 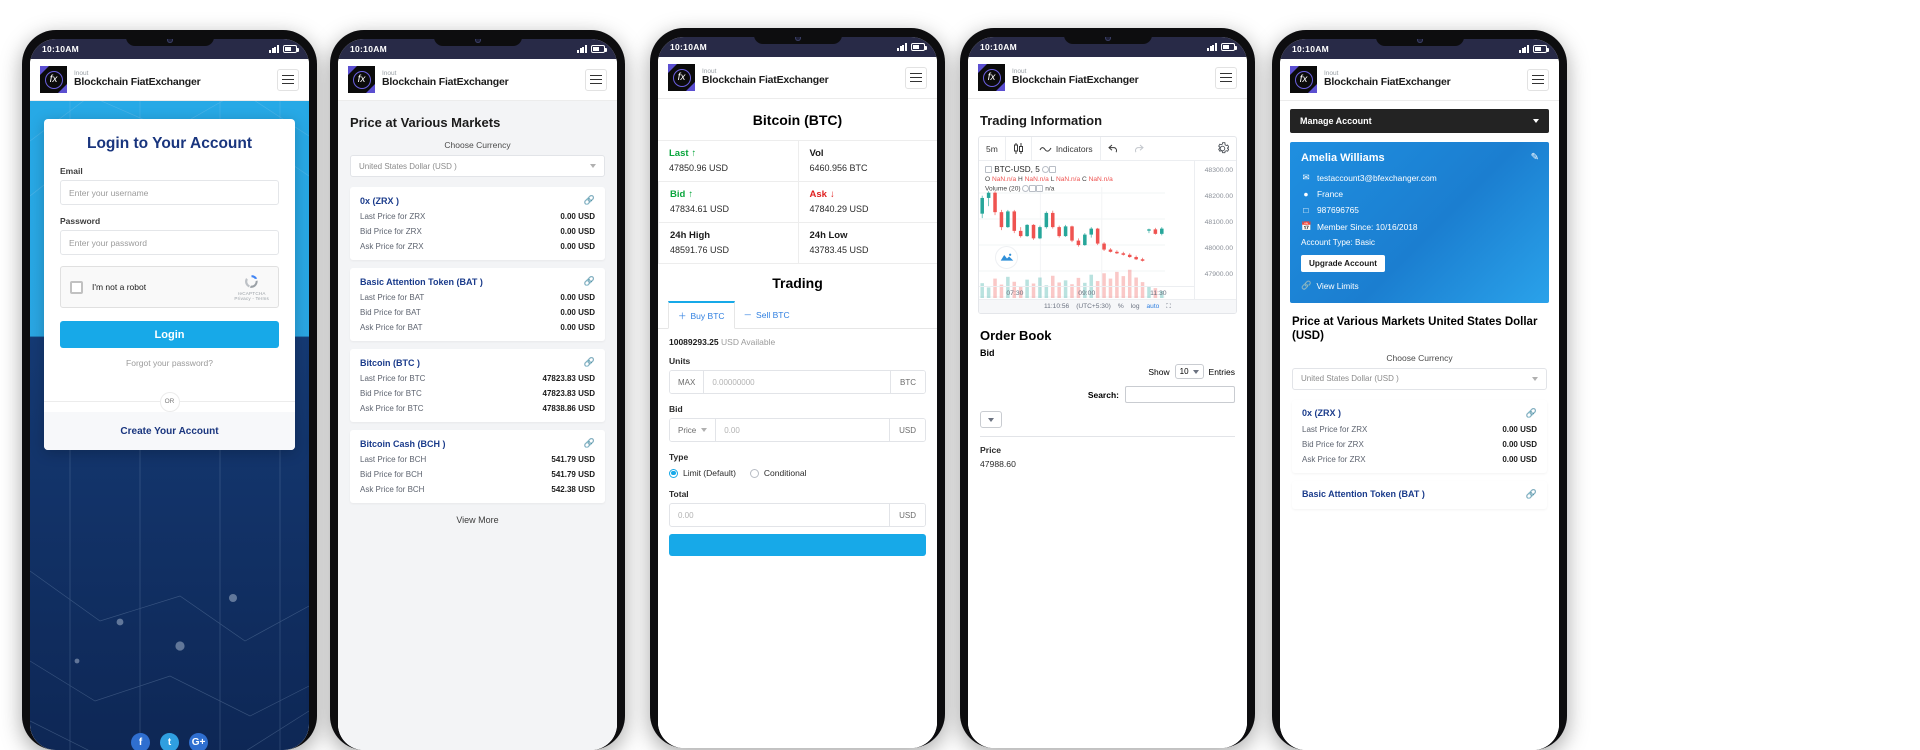 I want to click on order-book-dropdown, so click(x=991, y=419).